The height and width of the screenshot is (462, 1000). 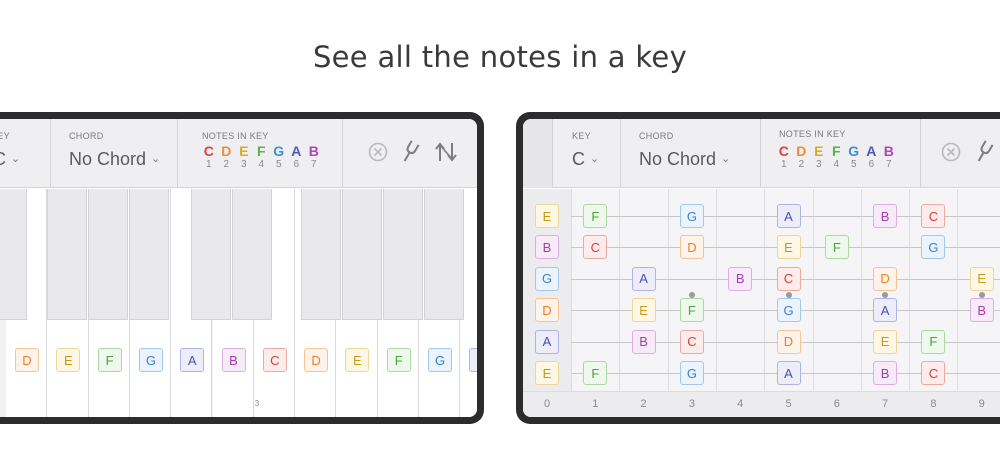 What do you see at coordinates (3, 159) in the screenshot?
I see `key-value: C` at bounding box center [3, 159].